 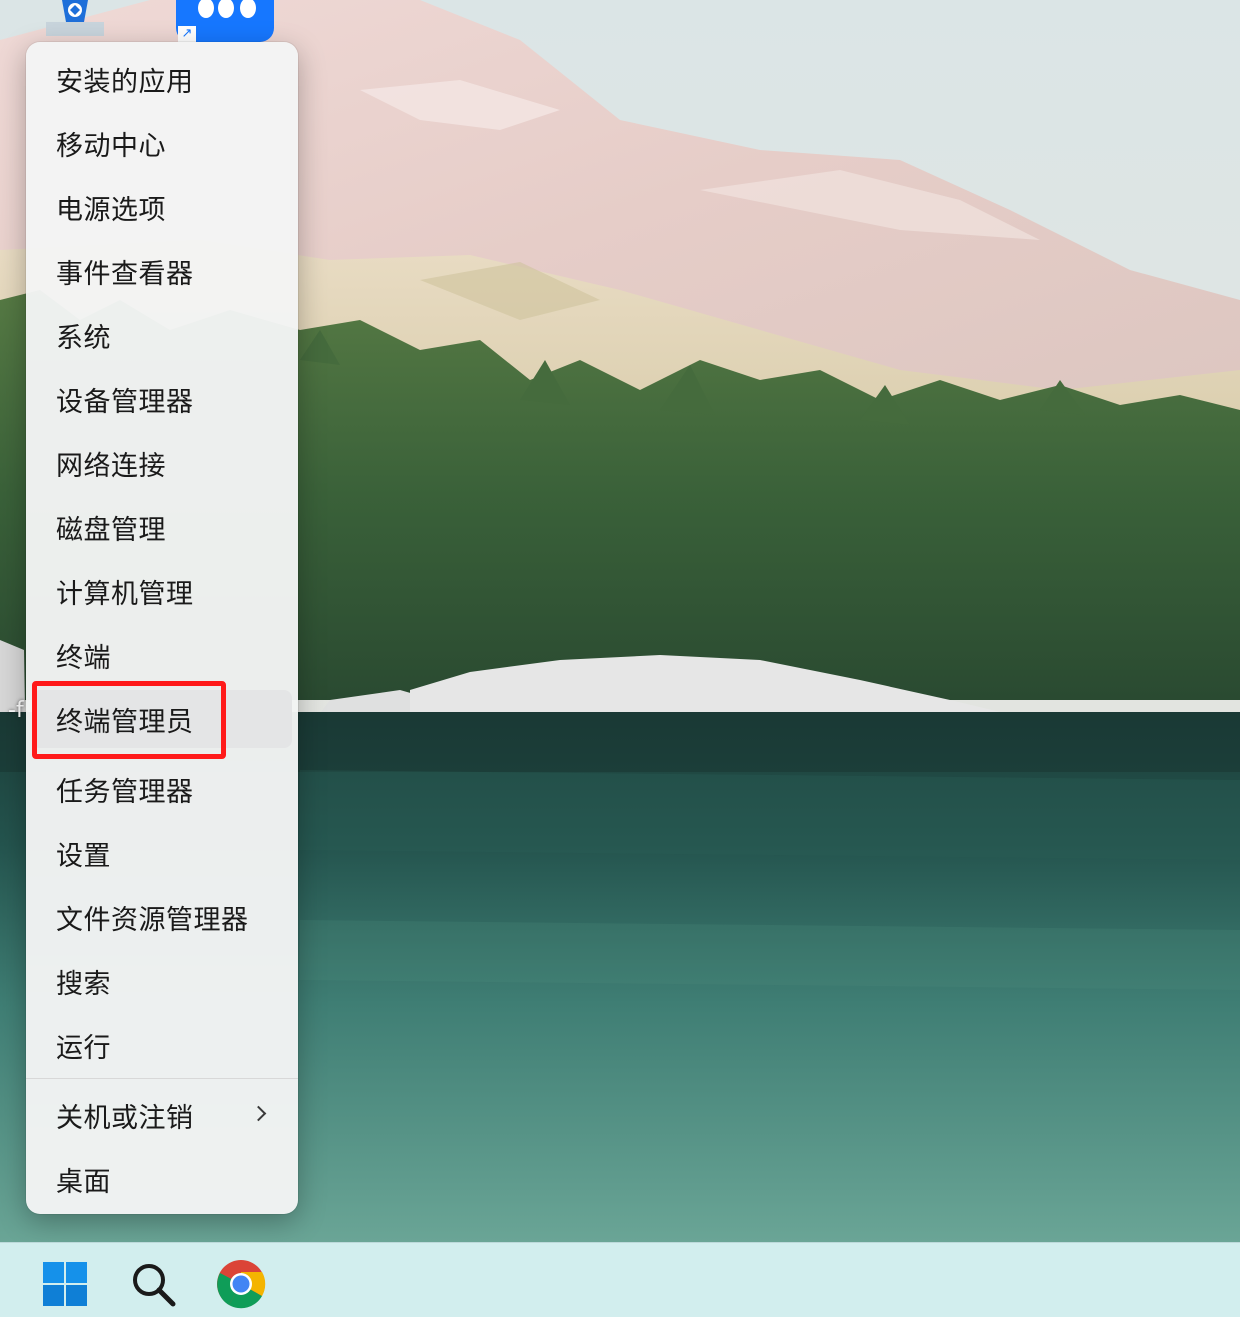 I want to click on menu-separator, so click(x=162, y=1078).